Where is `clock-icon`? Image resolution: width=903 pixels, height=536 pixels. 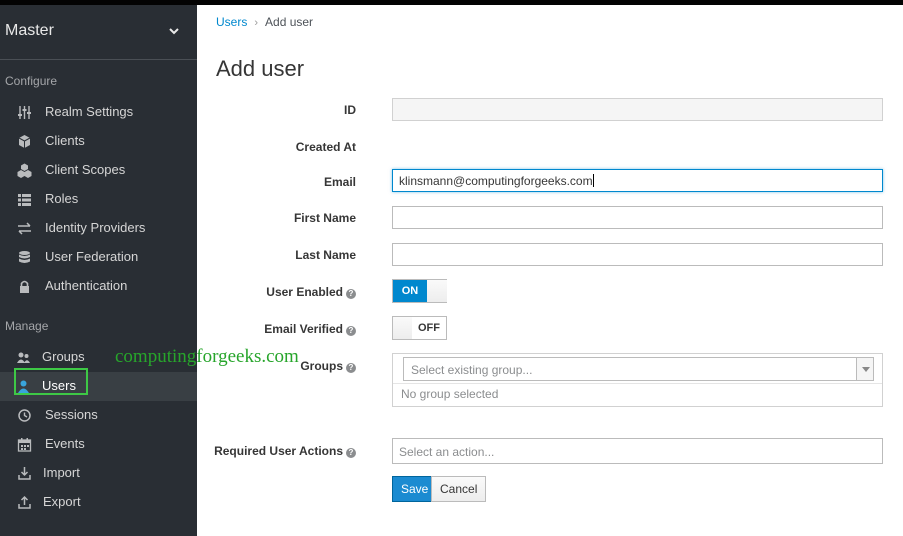
clock-icon is located at coordinates (24, 415).